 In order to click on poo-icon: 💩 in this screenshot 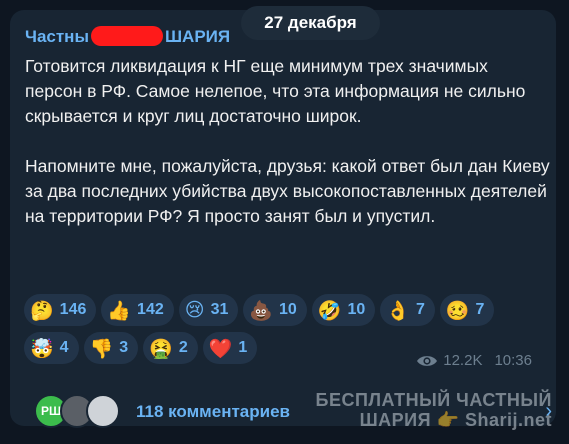, I will do `click(261, 310)`.